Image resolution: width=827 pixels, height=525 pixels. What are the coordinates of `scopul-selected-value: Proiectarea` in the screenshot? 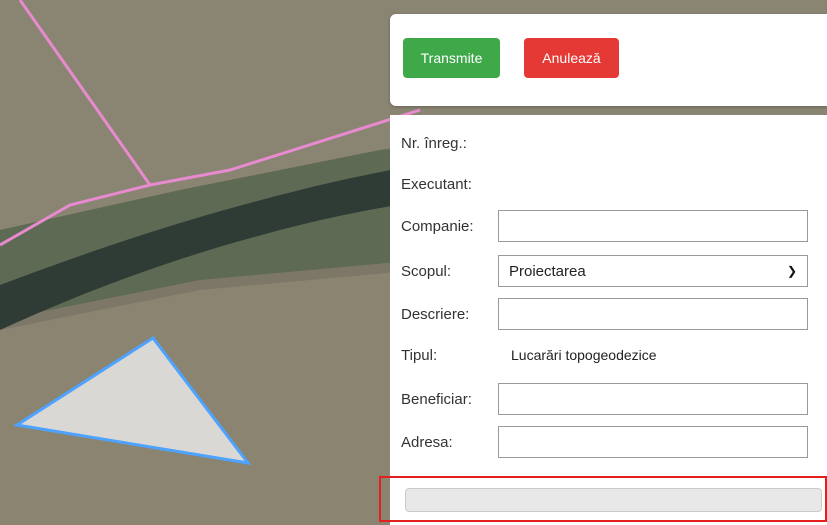 It's located at (547, 271).